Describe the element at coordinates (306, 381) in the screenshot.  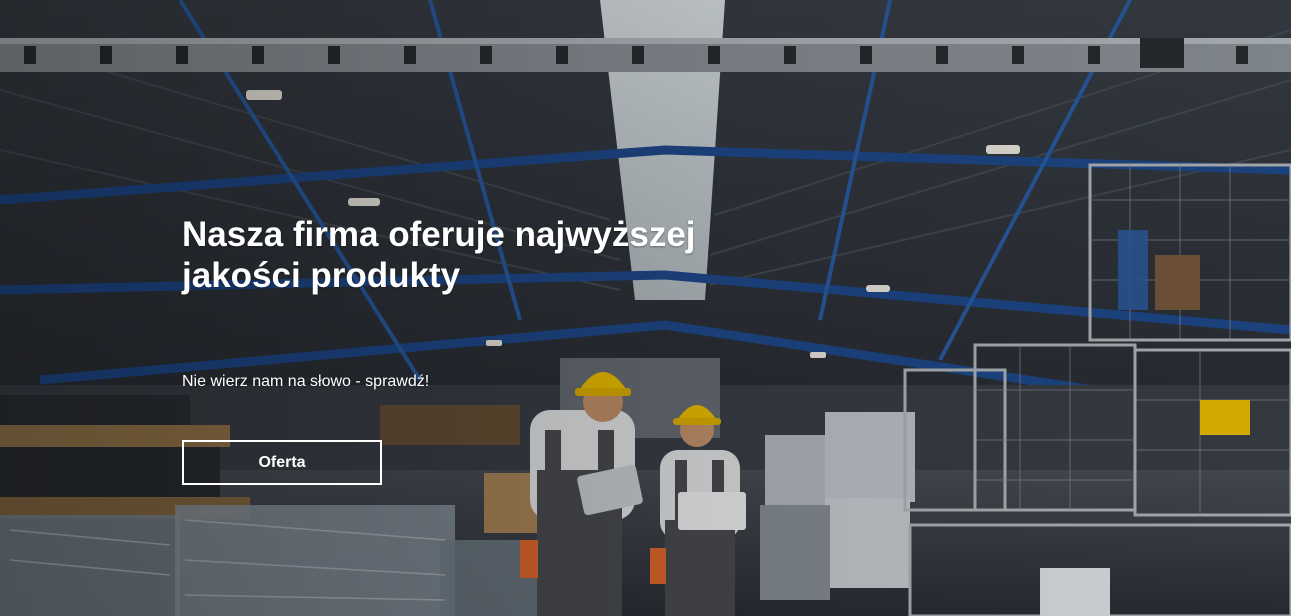
I see `hero-subtitle: Nie wierz nam na słowo - sprawdź!` at that location.